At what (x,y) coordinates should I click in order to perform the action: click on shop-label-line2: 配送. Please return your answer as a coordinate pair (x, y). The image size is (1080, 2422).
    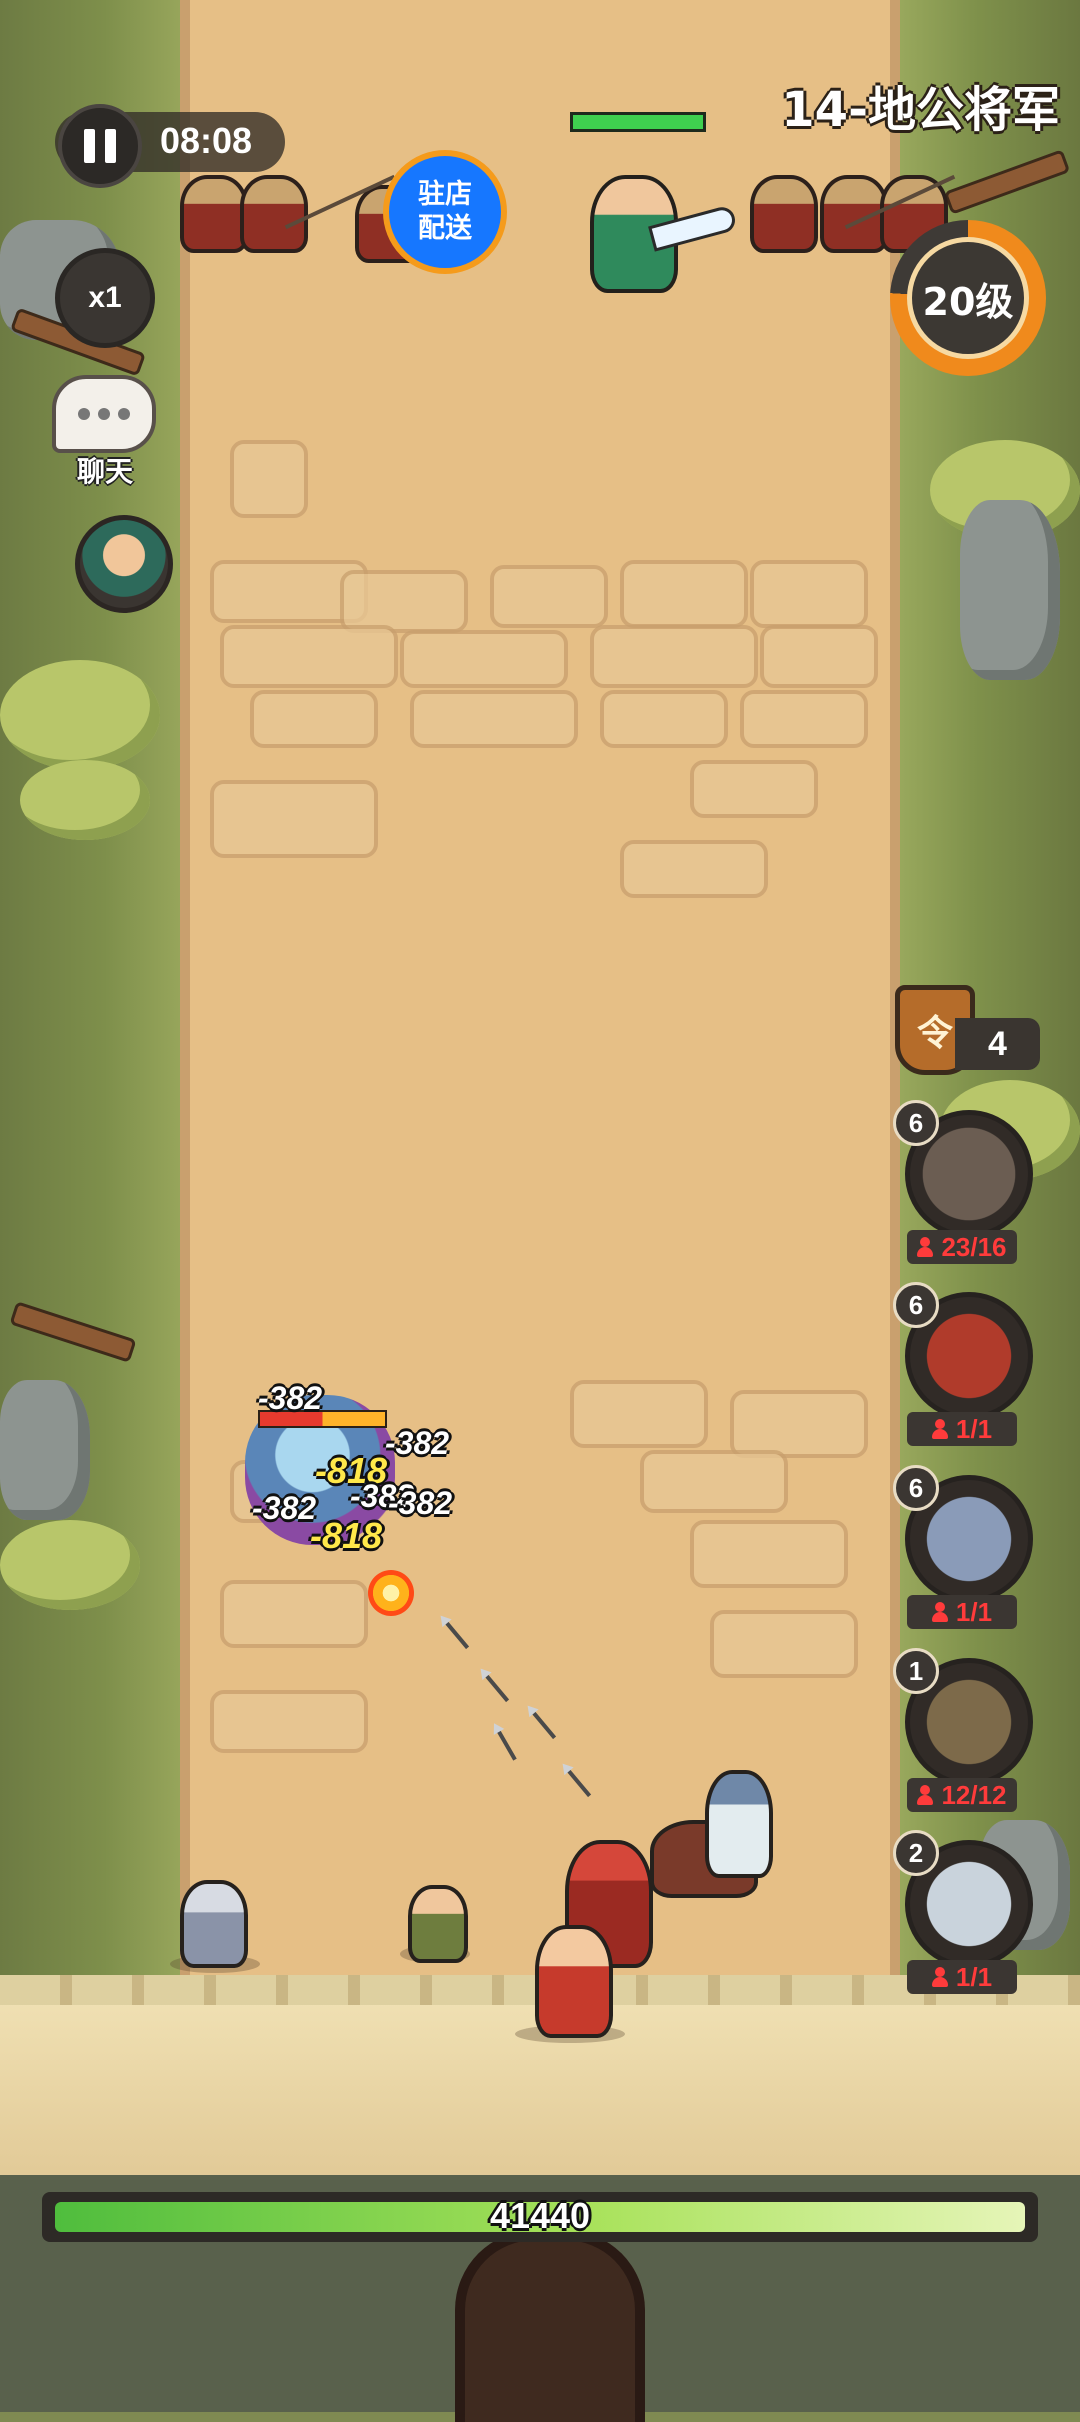
    Looking at the image, I should click on (445, 228).